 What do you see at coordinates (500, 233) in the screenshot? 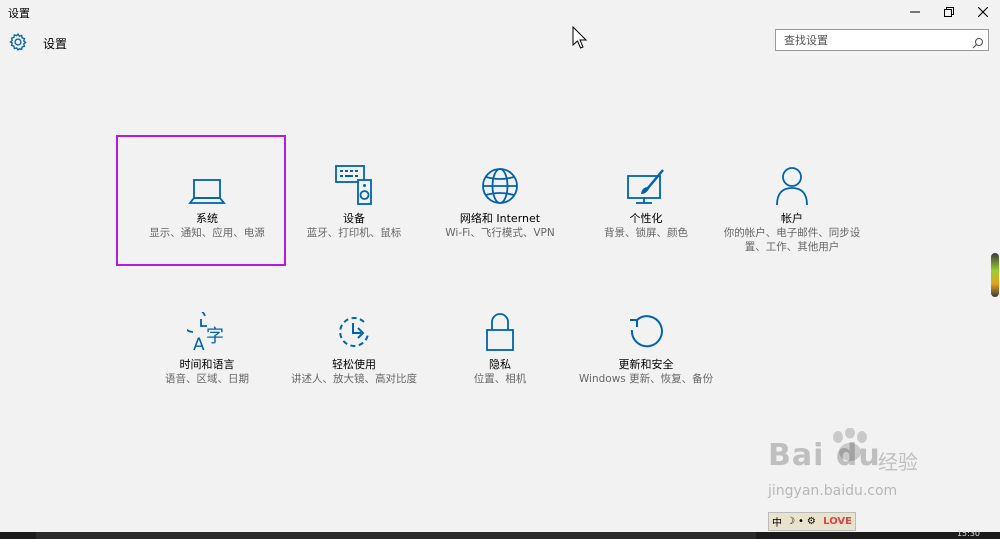
I see `category-desc: Wi-Fi、飞行模式、VPN` at bounding box center [500, 233].